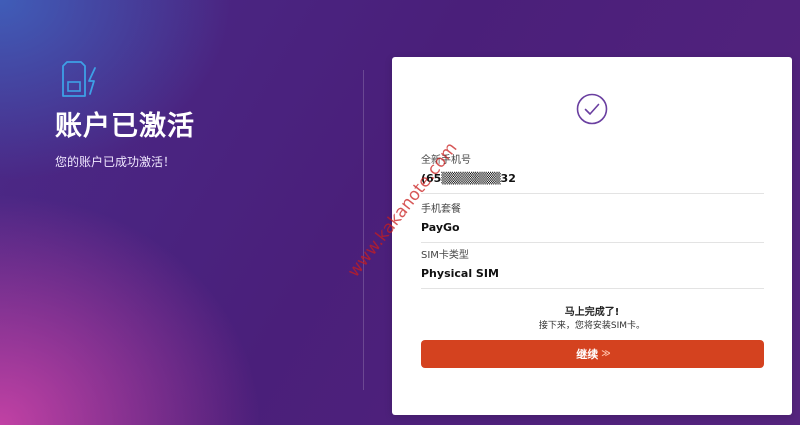 Image resolution: width=800 pixels, height=425 pixels. I want to click on double-chevron-right-icon: ≫, so click(606, 354).